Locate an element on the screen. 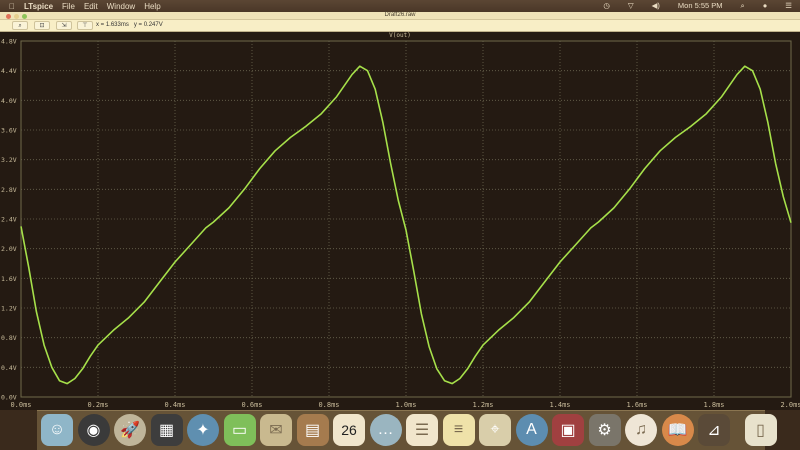  dock-contacts-icon: ▤ is located at coordinates (312, 430).